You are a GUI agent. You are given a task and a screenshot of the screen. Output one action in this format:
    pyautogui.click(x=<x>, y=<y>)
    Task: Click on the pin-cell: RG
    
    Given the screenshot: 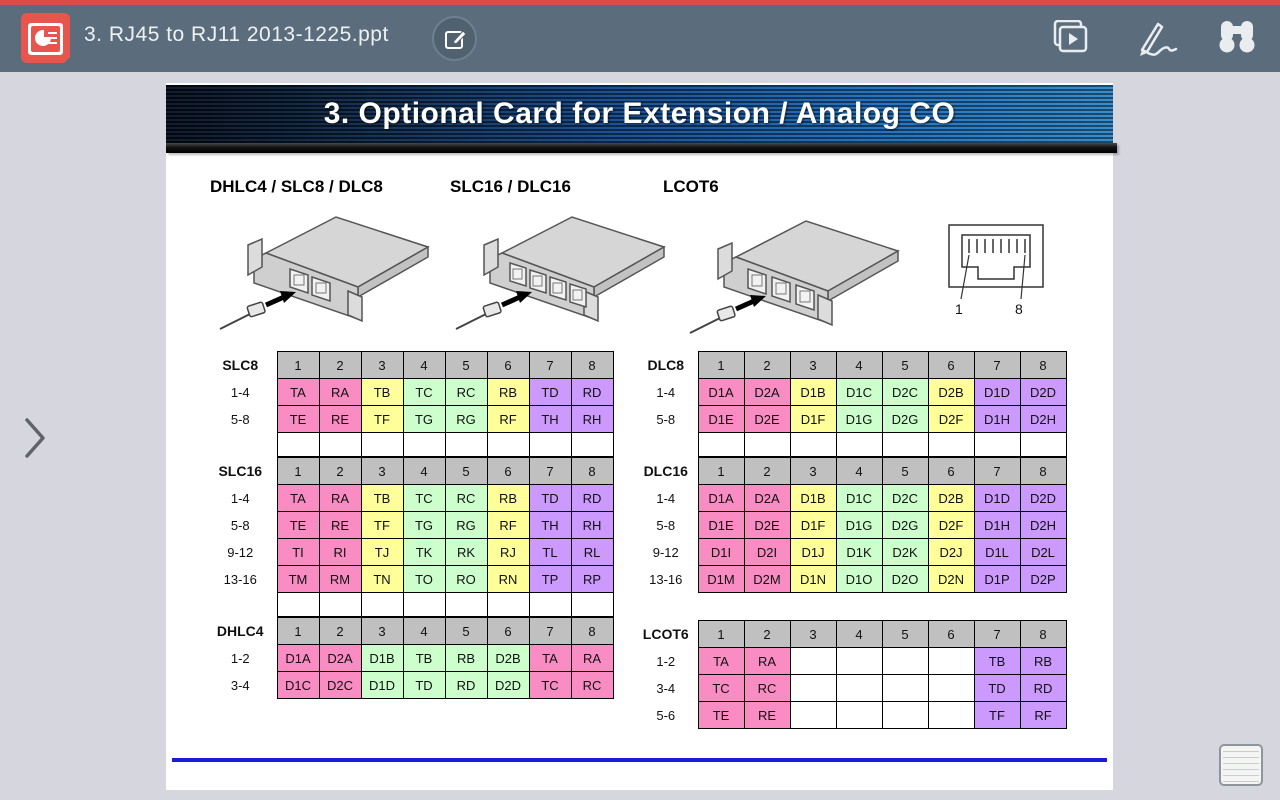 What is the action you would take?
    pyautogui.click(x=466, y=525)
    